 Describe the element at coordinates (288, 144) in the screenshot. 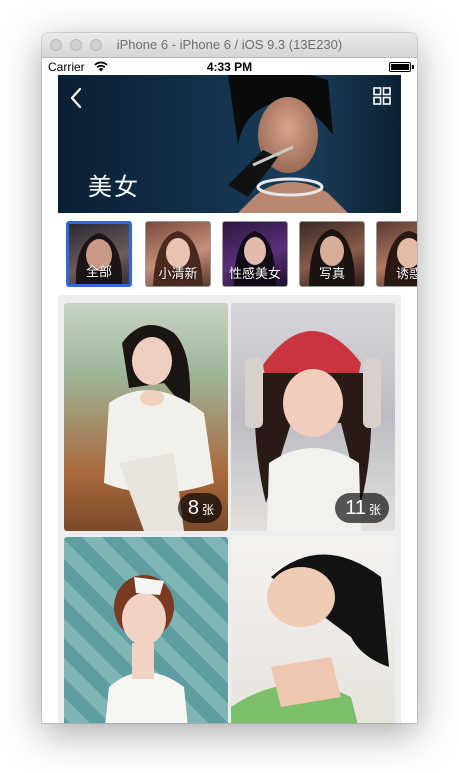

I see `banner-model-image` at that location.